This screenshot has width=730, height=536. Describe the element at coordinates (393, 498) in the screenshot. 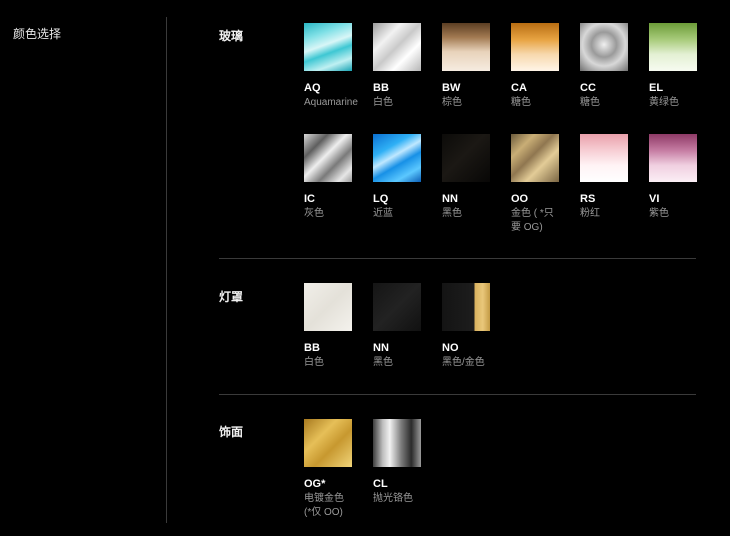

I see `swatch-desc: 抛光铬色` at that location.